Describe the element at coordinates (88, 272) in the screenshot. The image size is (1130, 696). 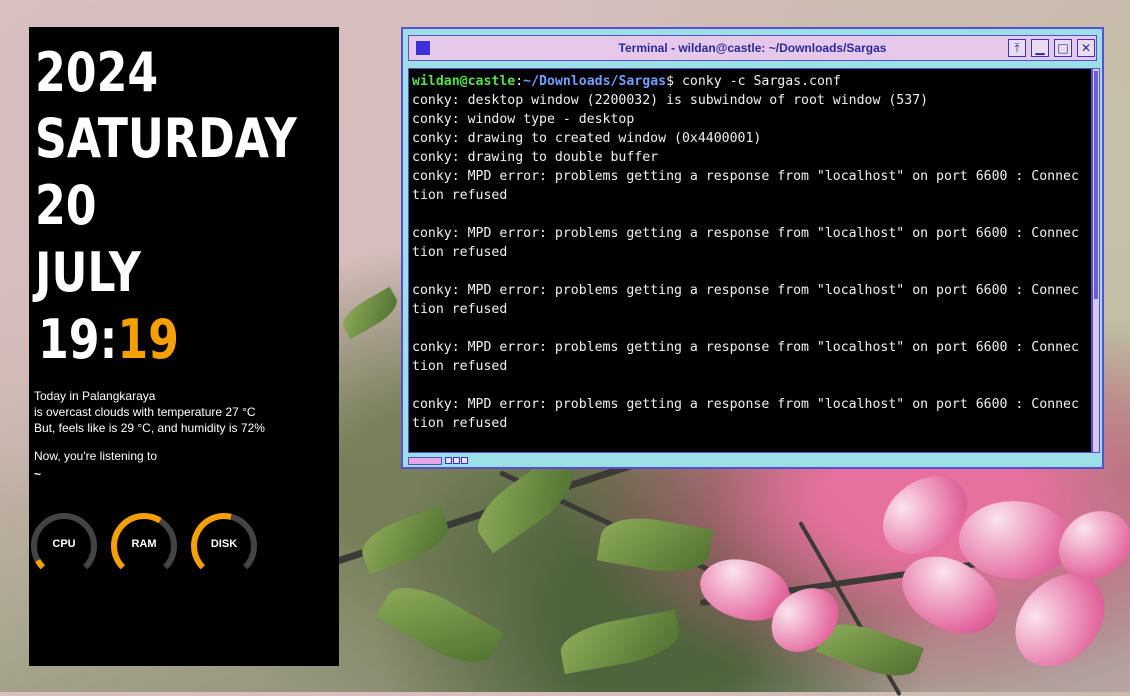
I see `month-label: JULY` at that location.